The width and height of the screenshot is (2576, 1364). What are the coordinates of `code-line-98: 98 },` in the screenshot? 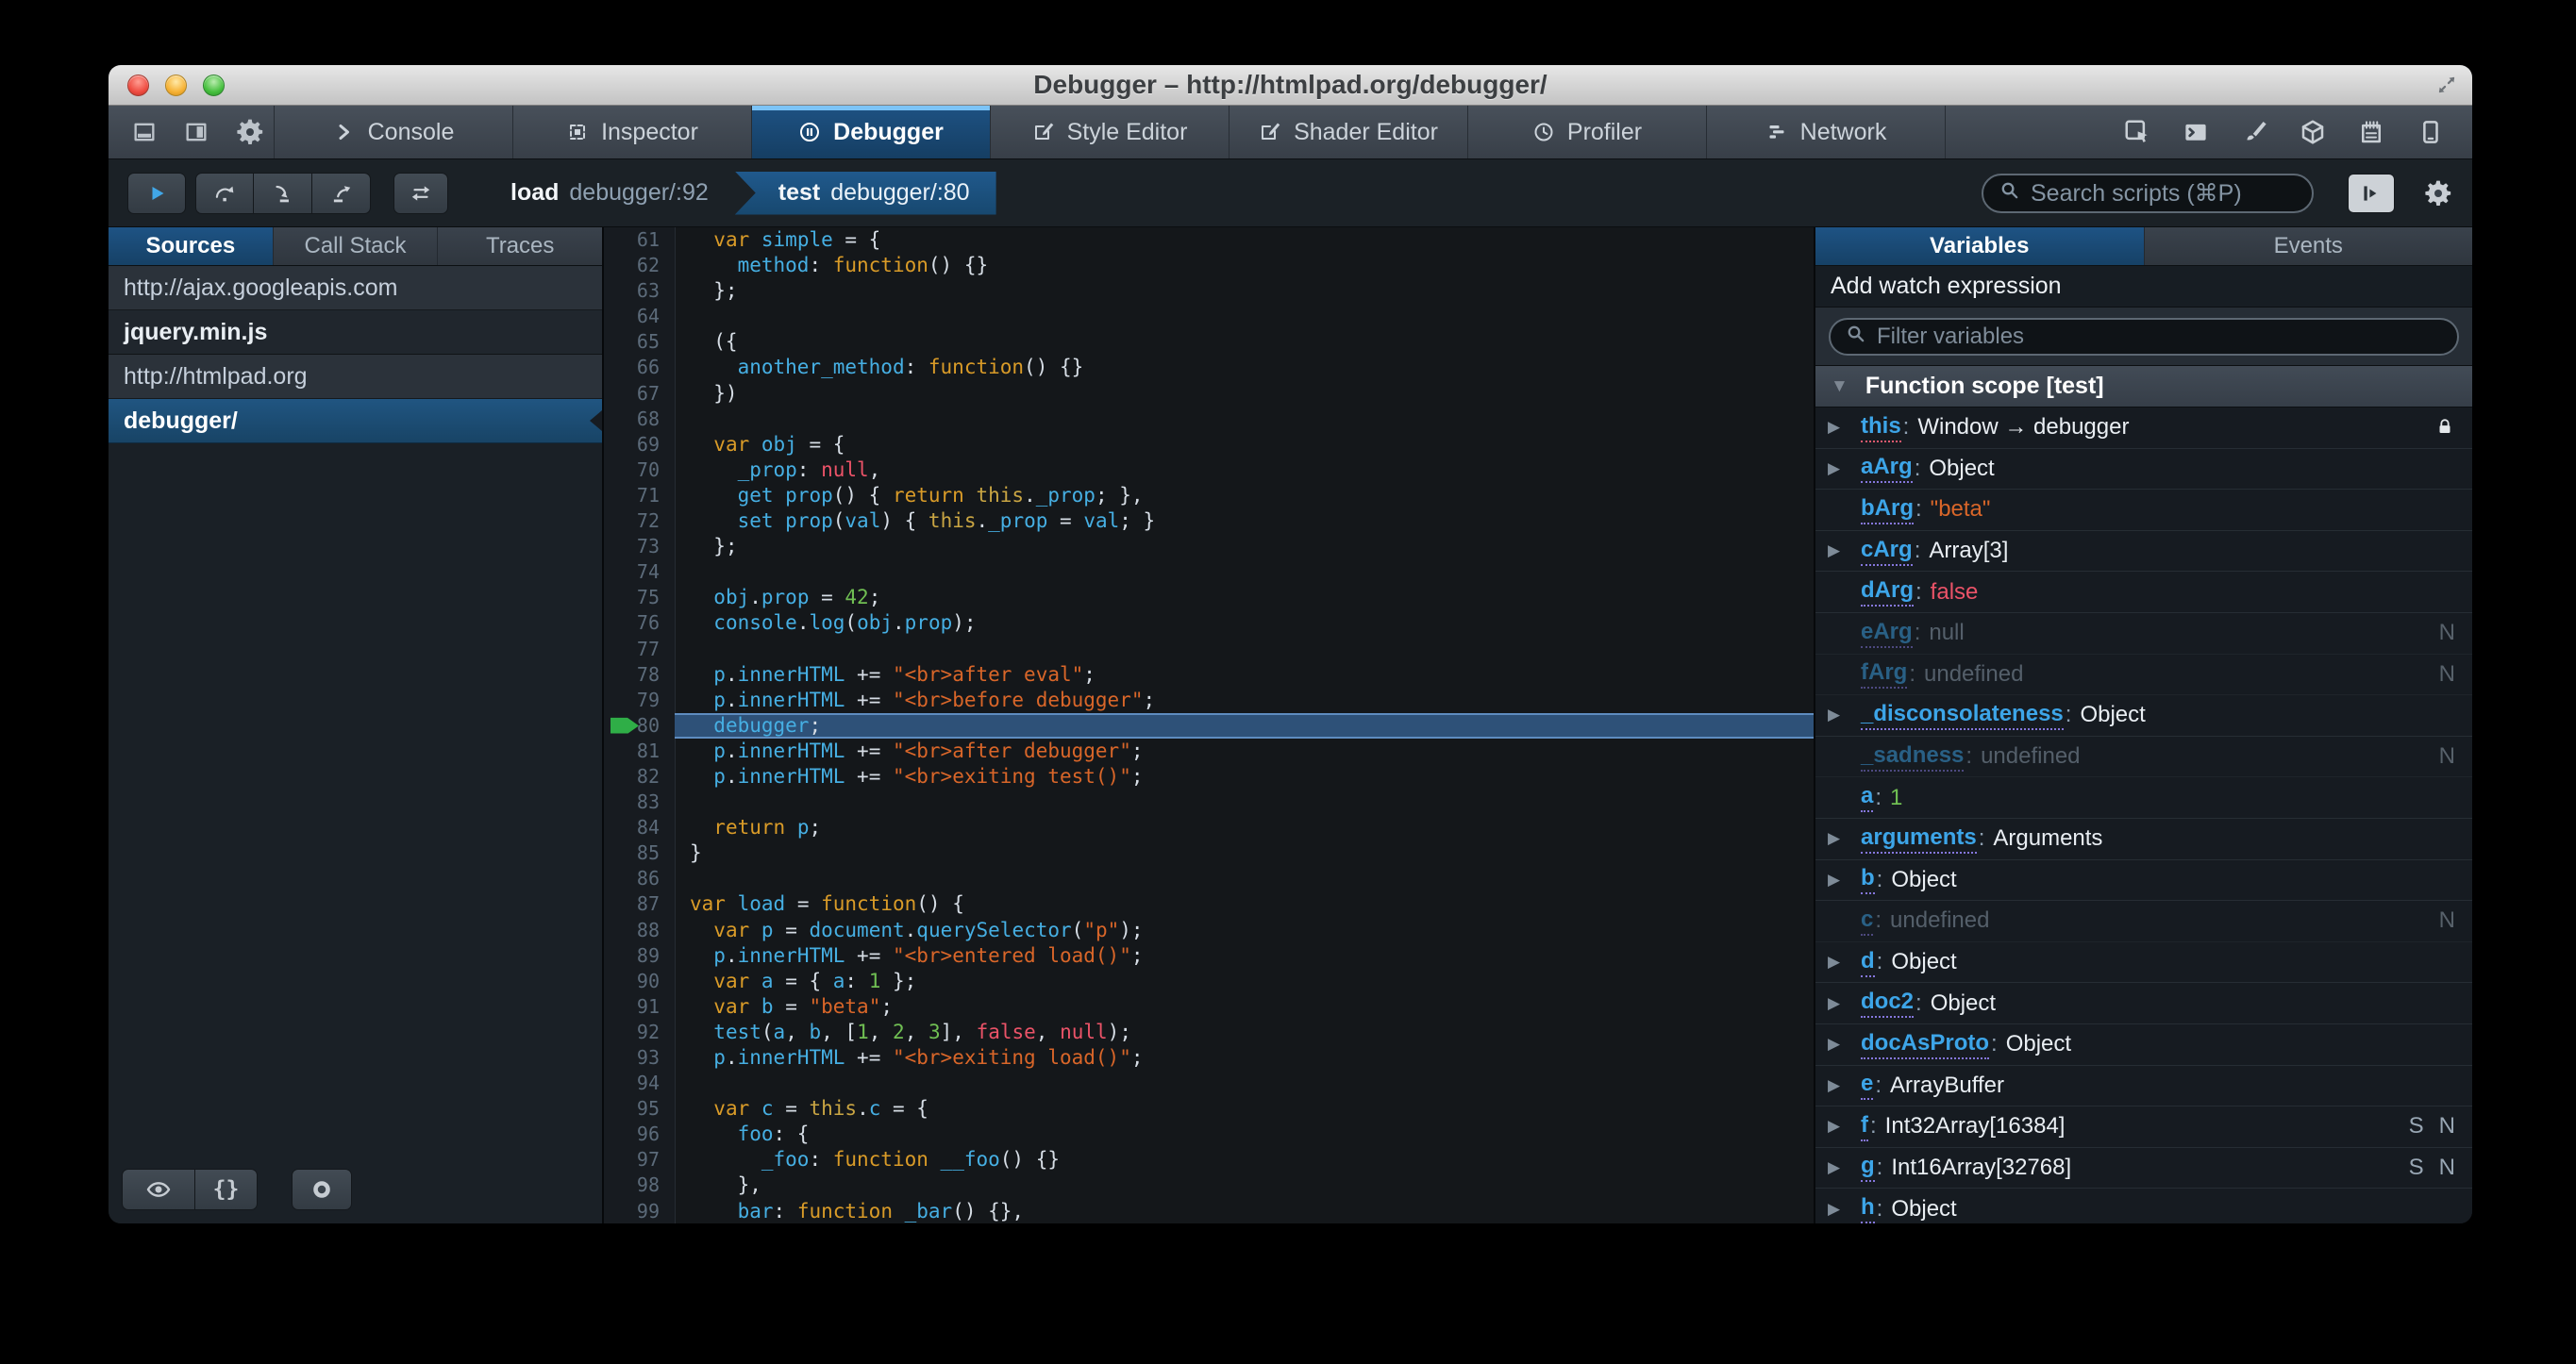 It's located at (1209, 1185).